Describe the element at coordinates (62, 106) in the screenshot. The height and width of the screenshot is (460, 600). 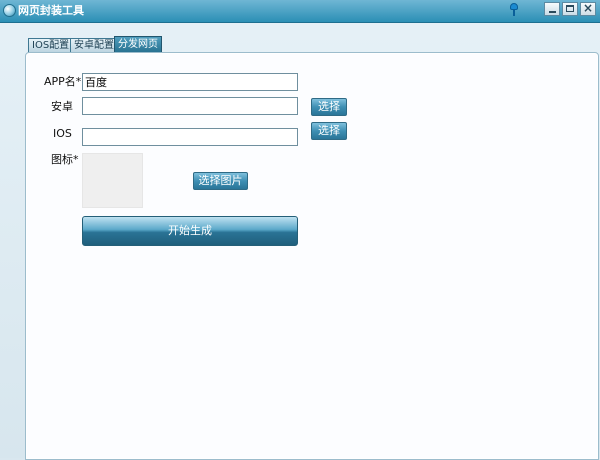
I see `android-label: 安卓` at that location.